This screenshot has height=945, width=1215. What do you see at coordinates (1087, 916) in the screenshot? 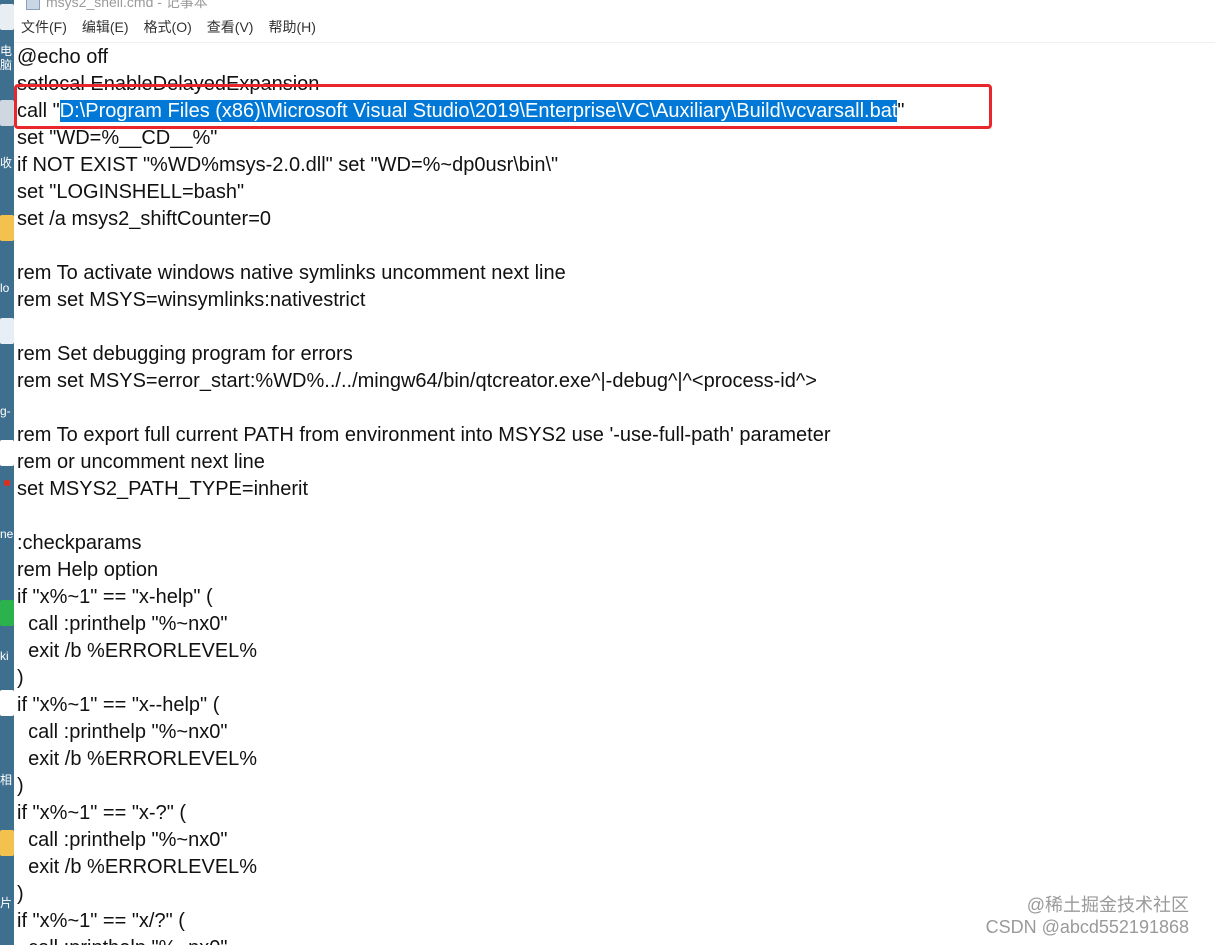
I see `watermark: @稀土掘金技术社区 CSDN @abcd552191868` at bounding box center [1087, 916].